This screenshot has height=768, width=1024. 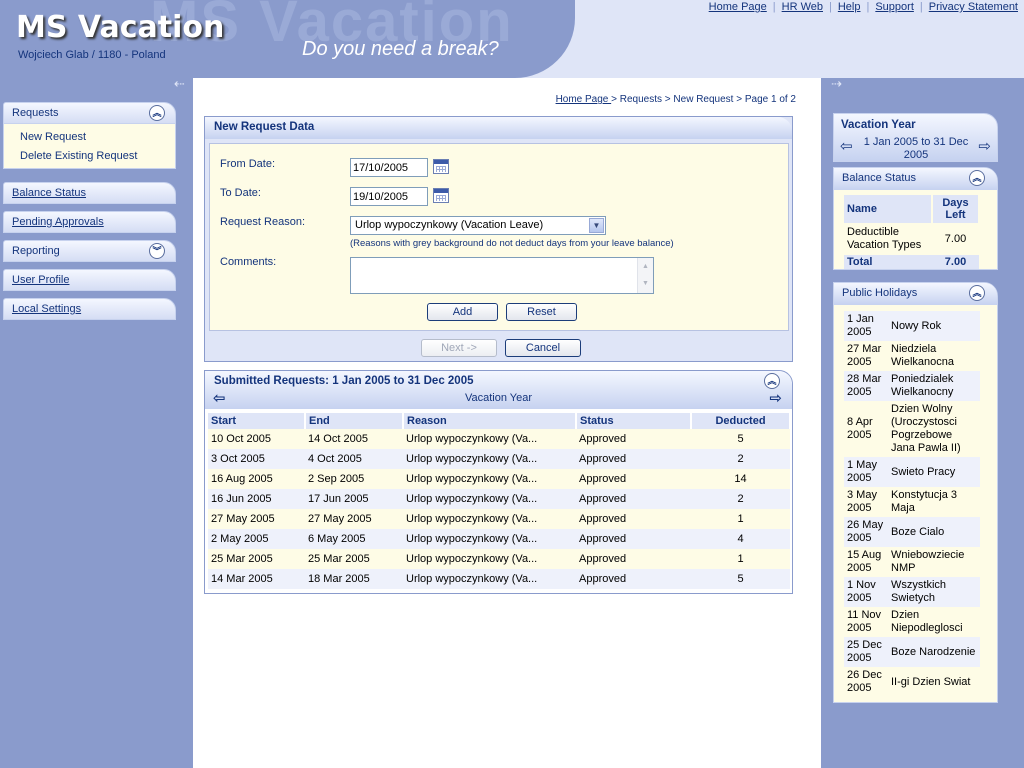 What do you see at coordinates (179, 84) in the screenshot?
I see `collapse-left-arrow-icon: ⇠` at bounding box center [179, 84].